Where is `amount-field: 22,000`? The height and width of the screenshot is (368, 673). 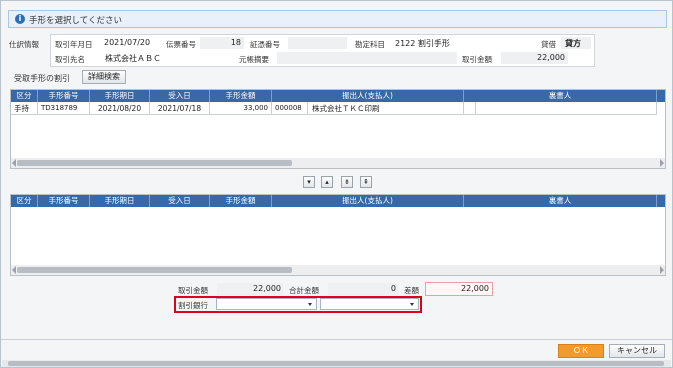 amount-field: 22,000 is located at coordinates (534, 58).